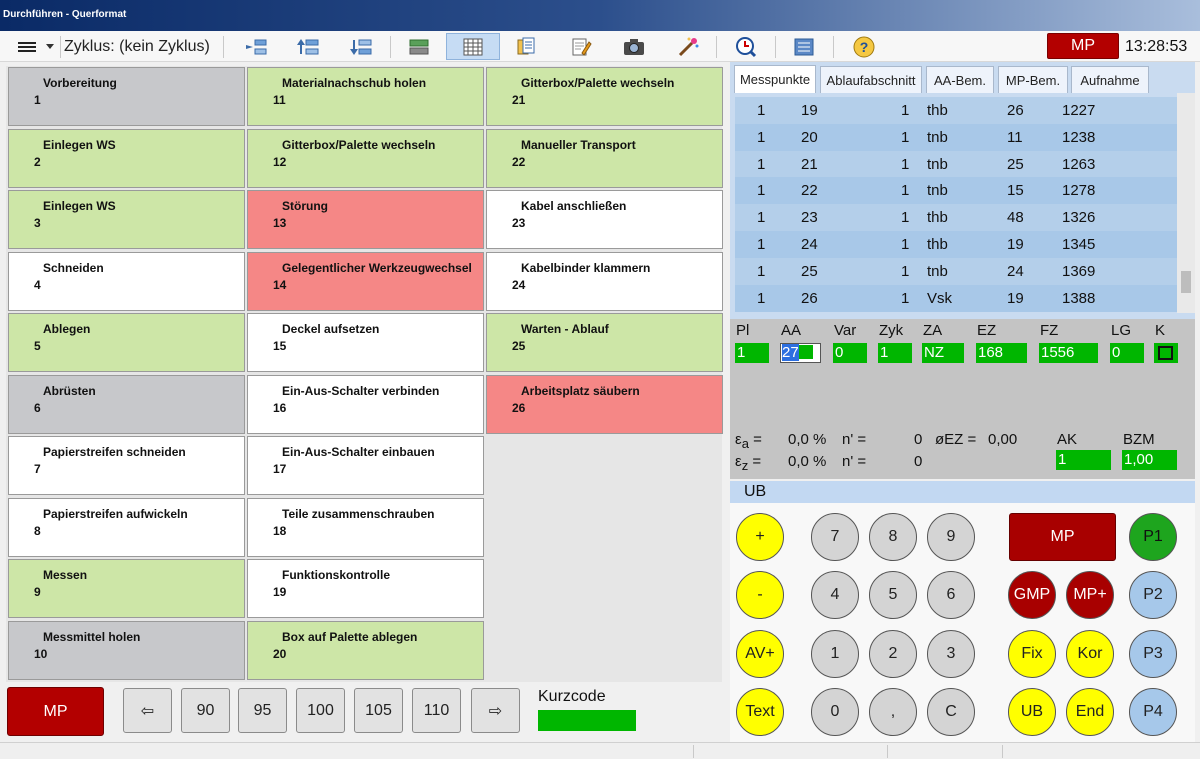 This screenshot has height=759, width=1200. What do you see at coordinates (365, 465) in the screenshot?
I see `work-element-tile: Ein-Aus-Schalter einbauen 17` at bounding box center [365, 465].